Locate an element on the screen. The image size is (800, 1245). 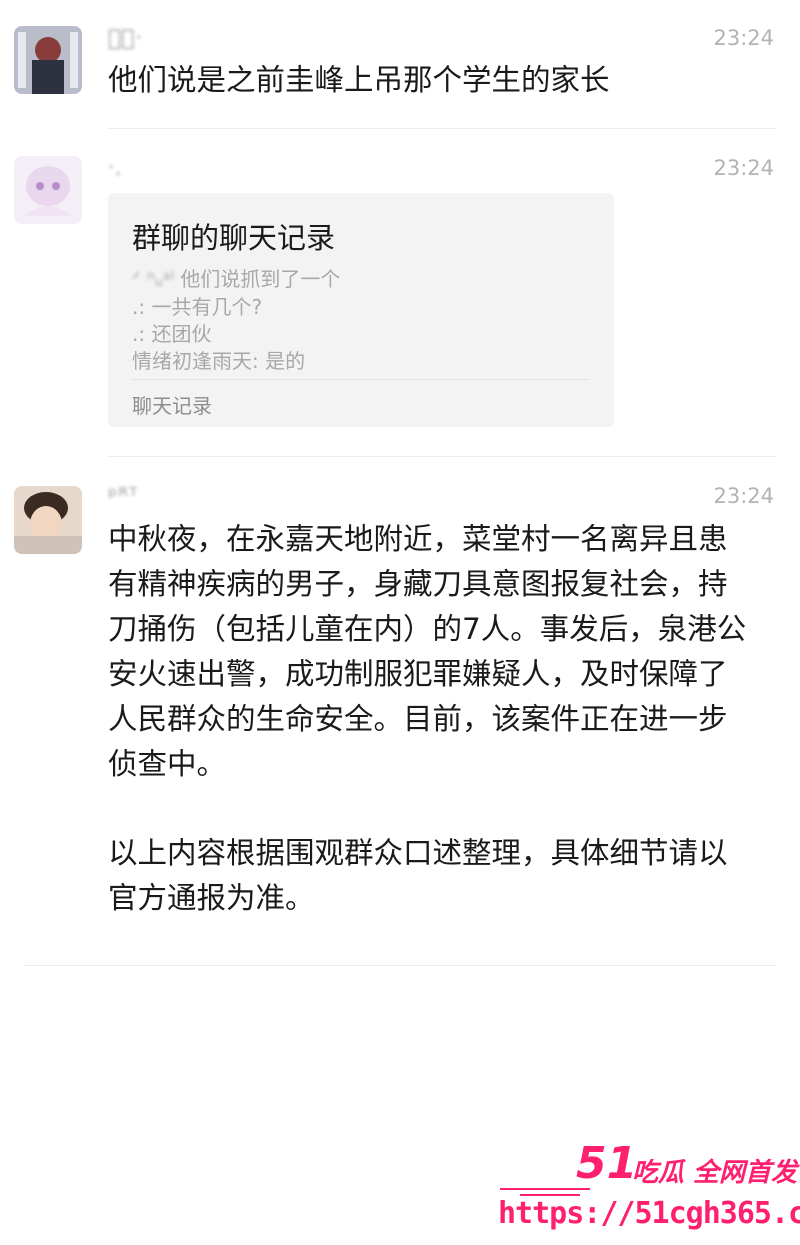
watermark-url: https://51cgh365.com is located at coordinates (649, 1213).